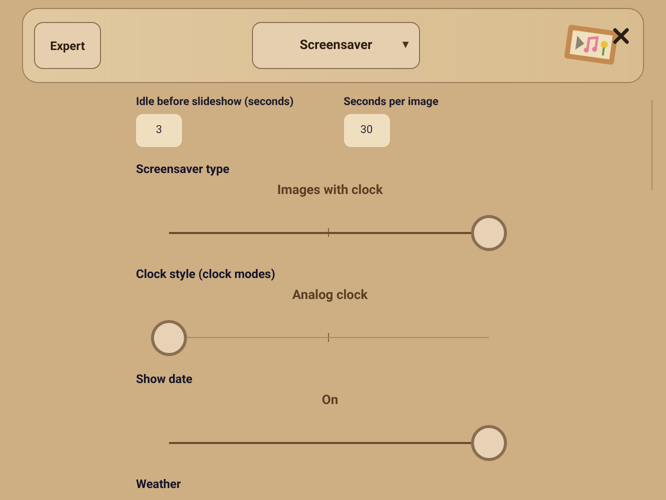 This screenshot has height=500, width=666. I want to click on setting-value: Analog clock, so click(330, 296).